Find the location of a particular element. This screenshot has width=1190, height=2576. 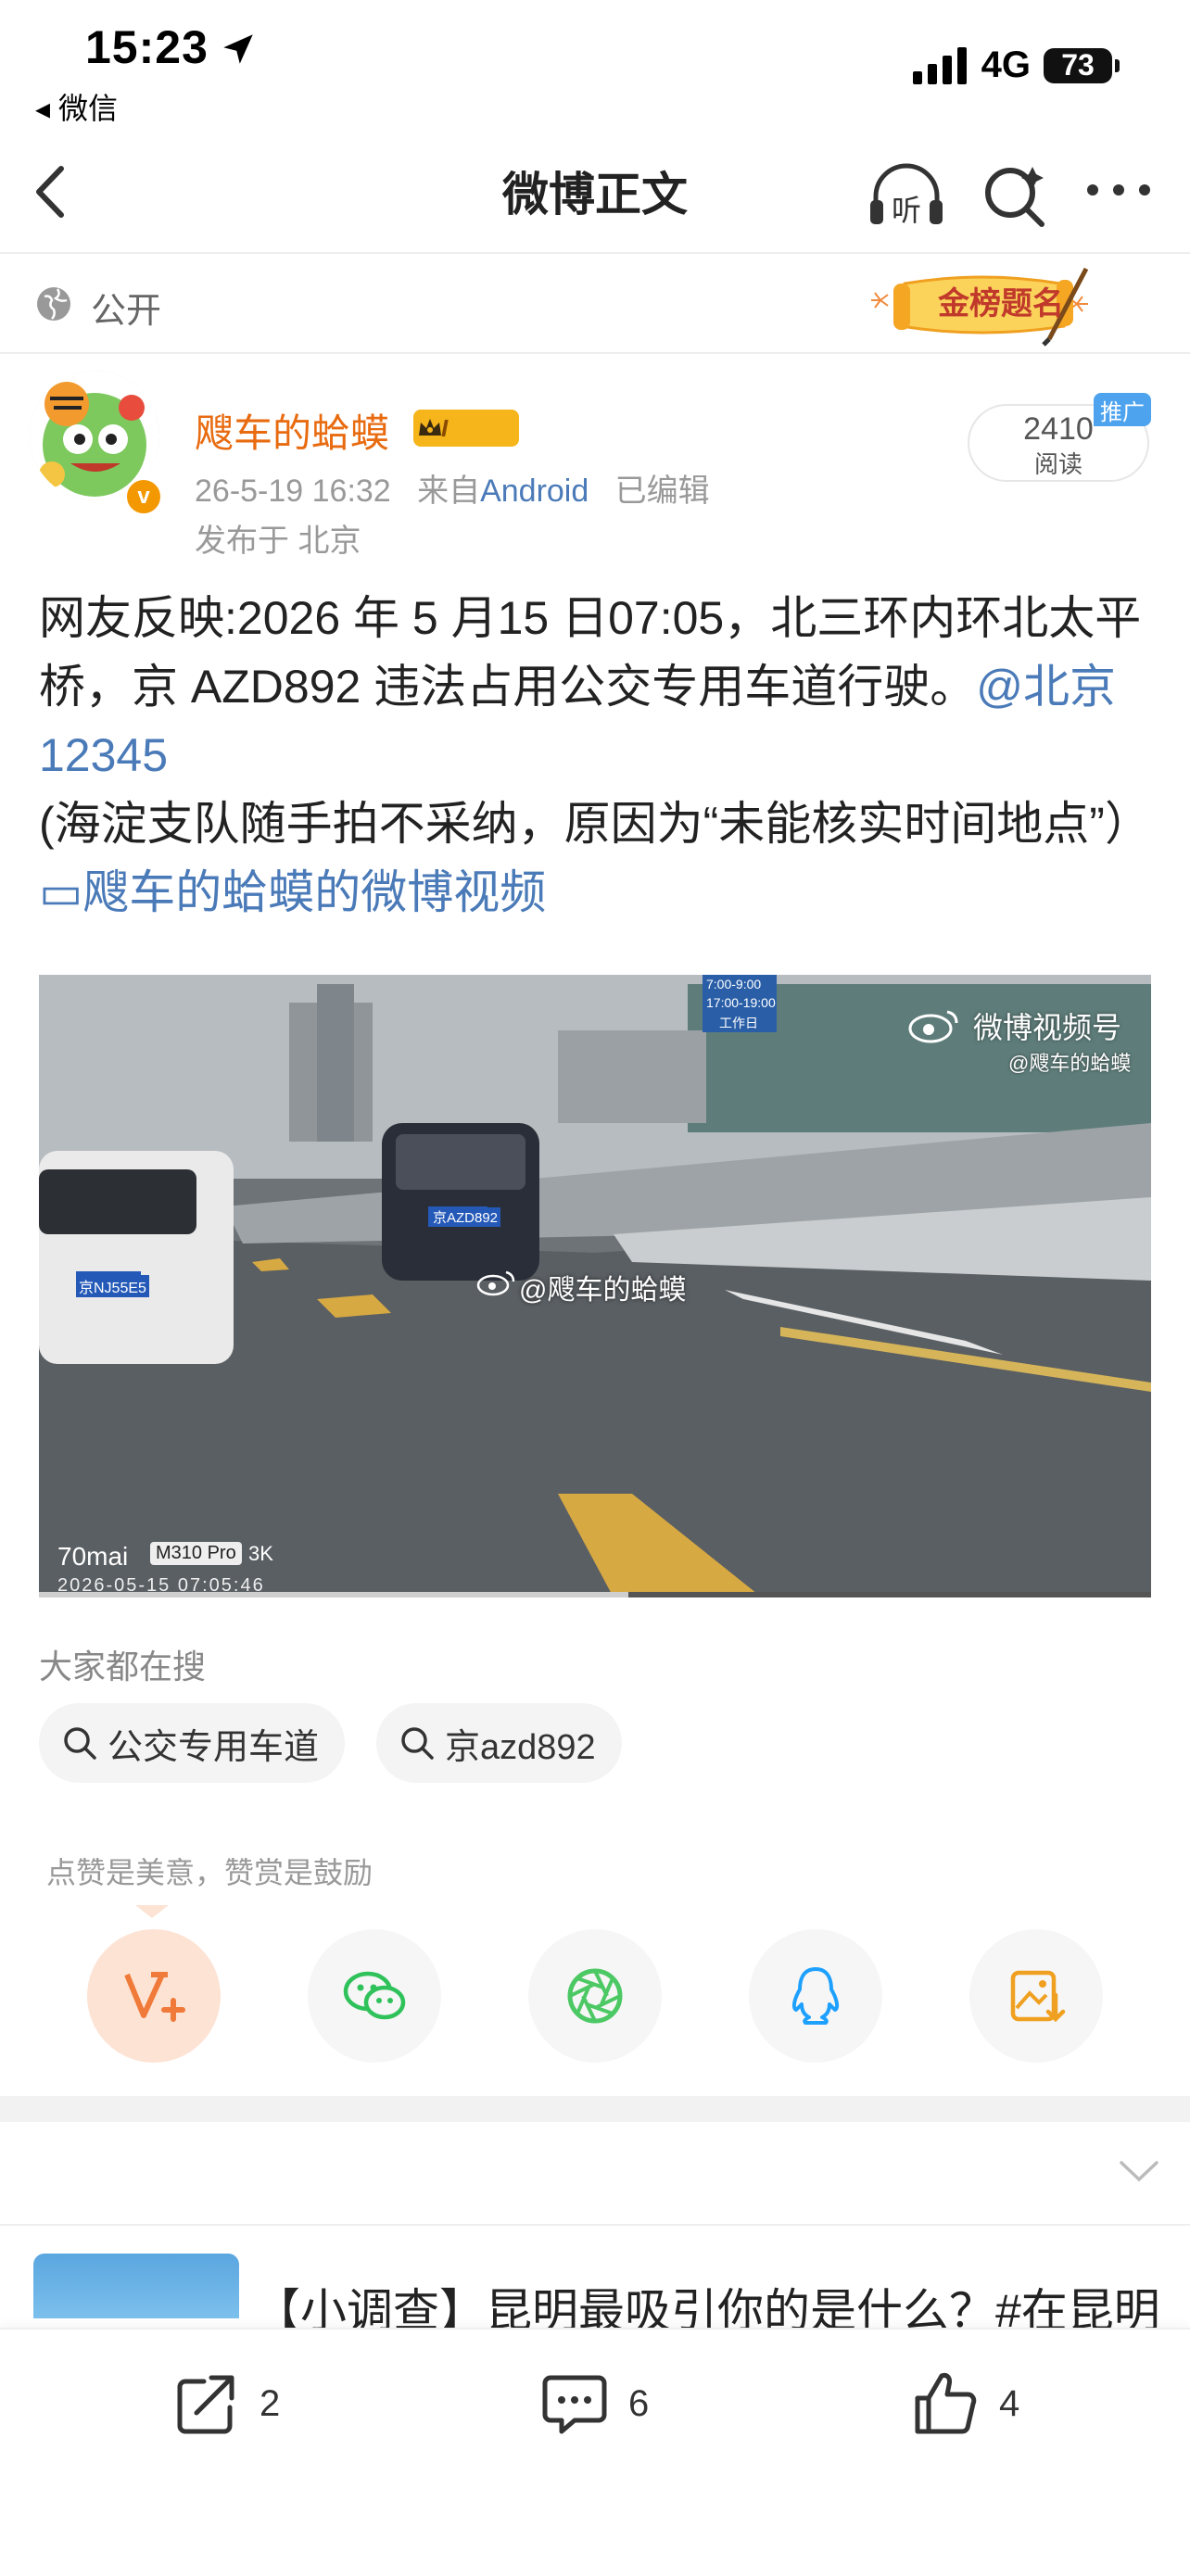

like-button: 4 is located at coordinates (963, 2404).